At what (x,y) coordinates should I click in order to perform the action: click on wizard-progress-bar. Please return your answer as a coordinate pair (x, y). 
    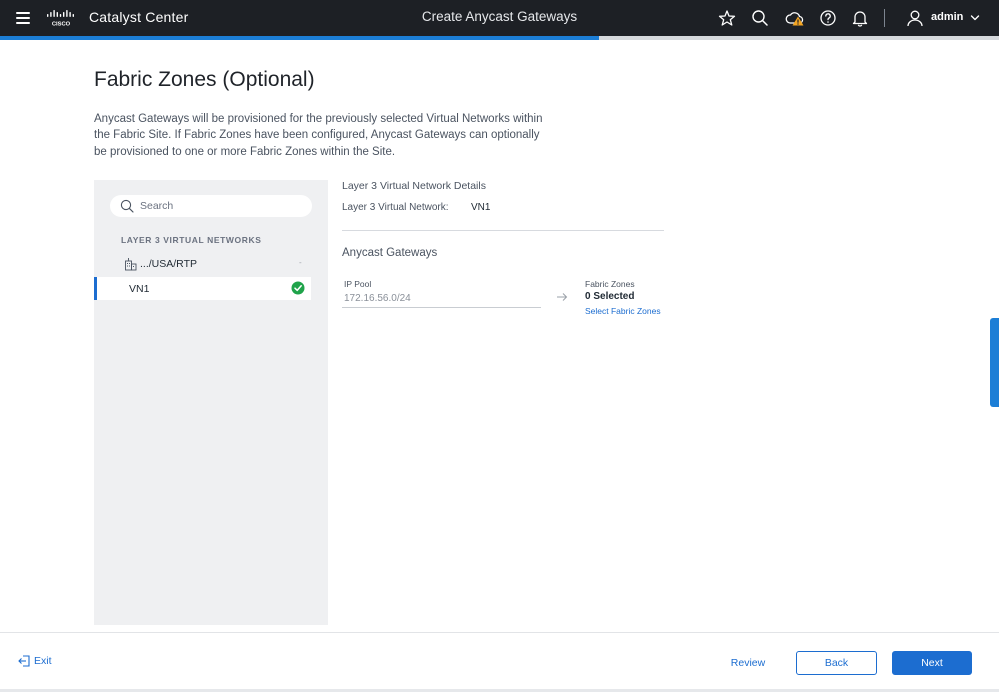
    Looking at the image, I should click on (499, 38).